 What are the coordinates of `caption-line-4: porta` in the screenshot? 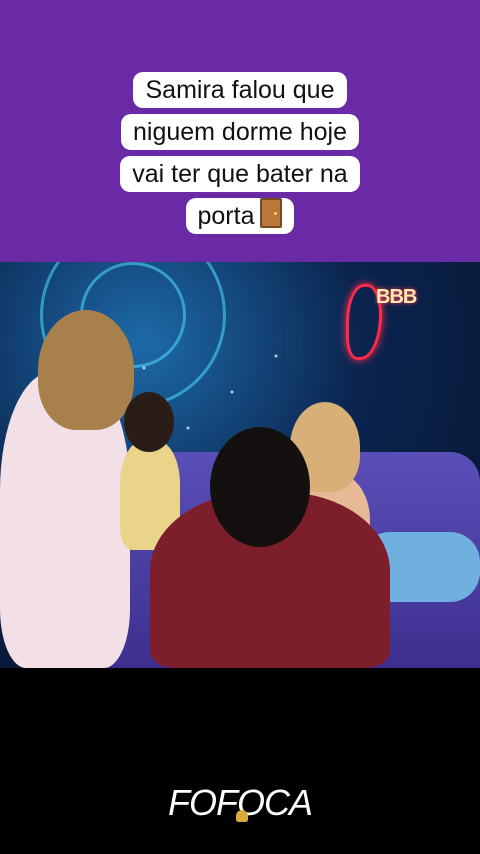 It's located at (240, 216).